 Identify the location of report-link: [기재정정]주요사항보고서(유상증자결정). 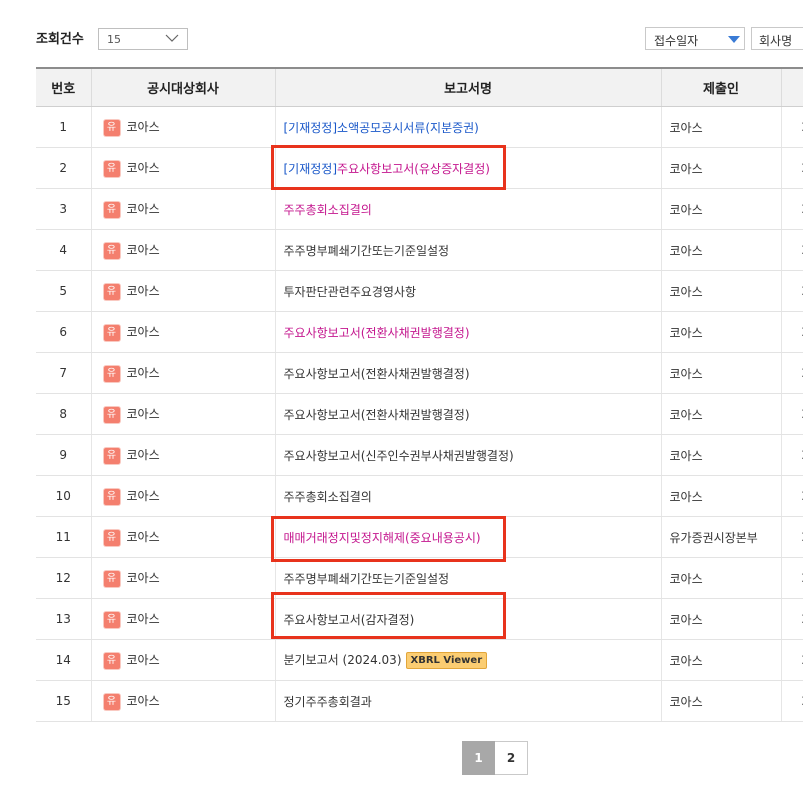
(387, 169).